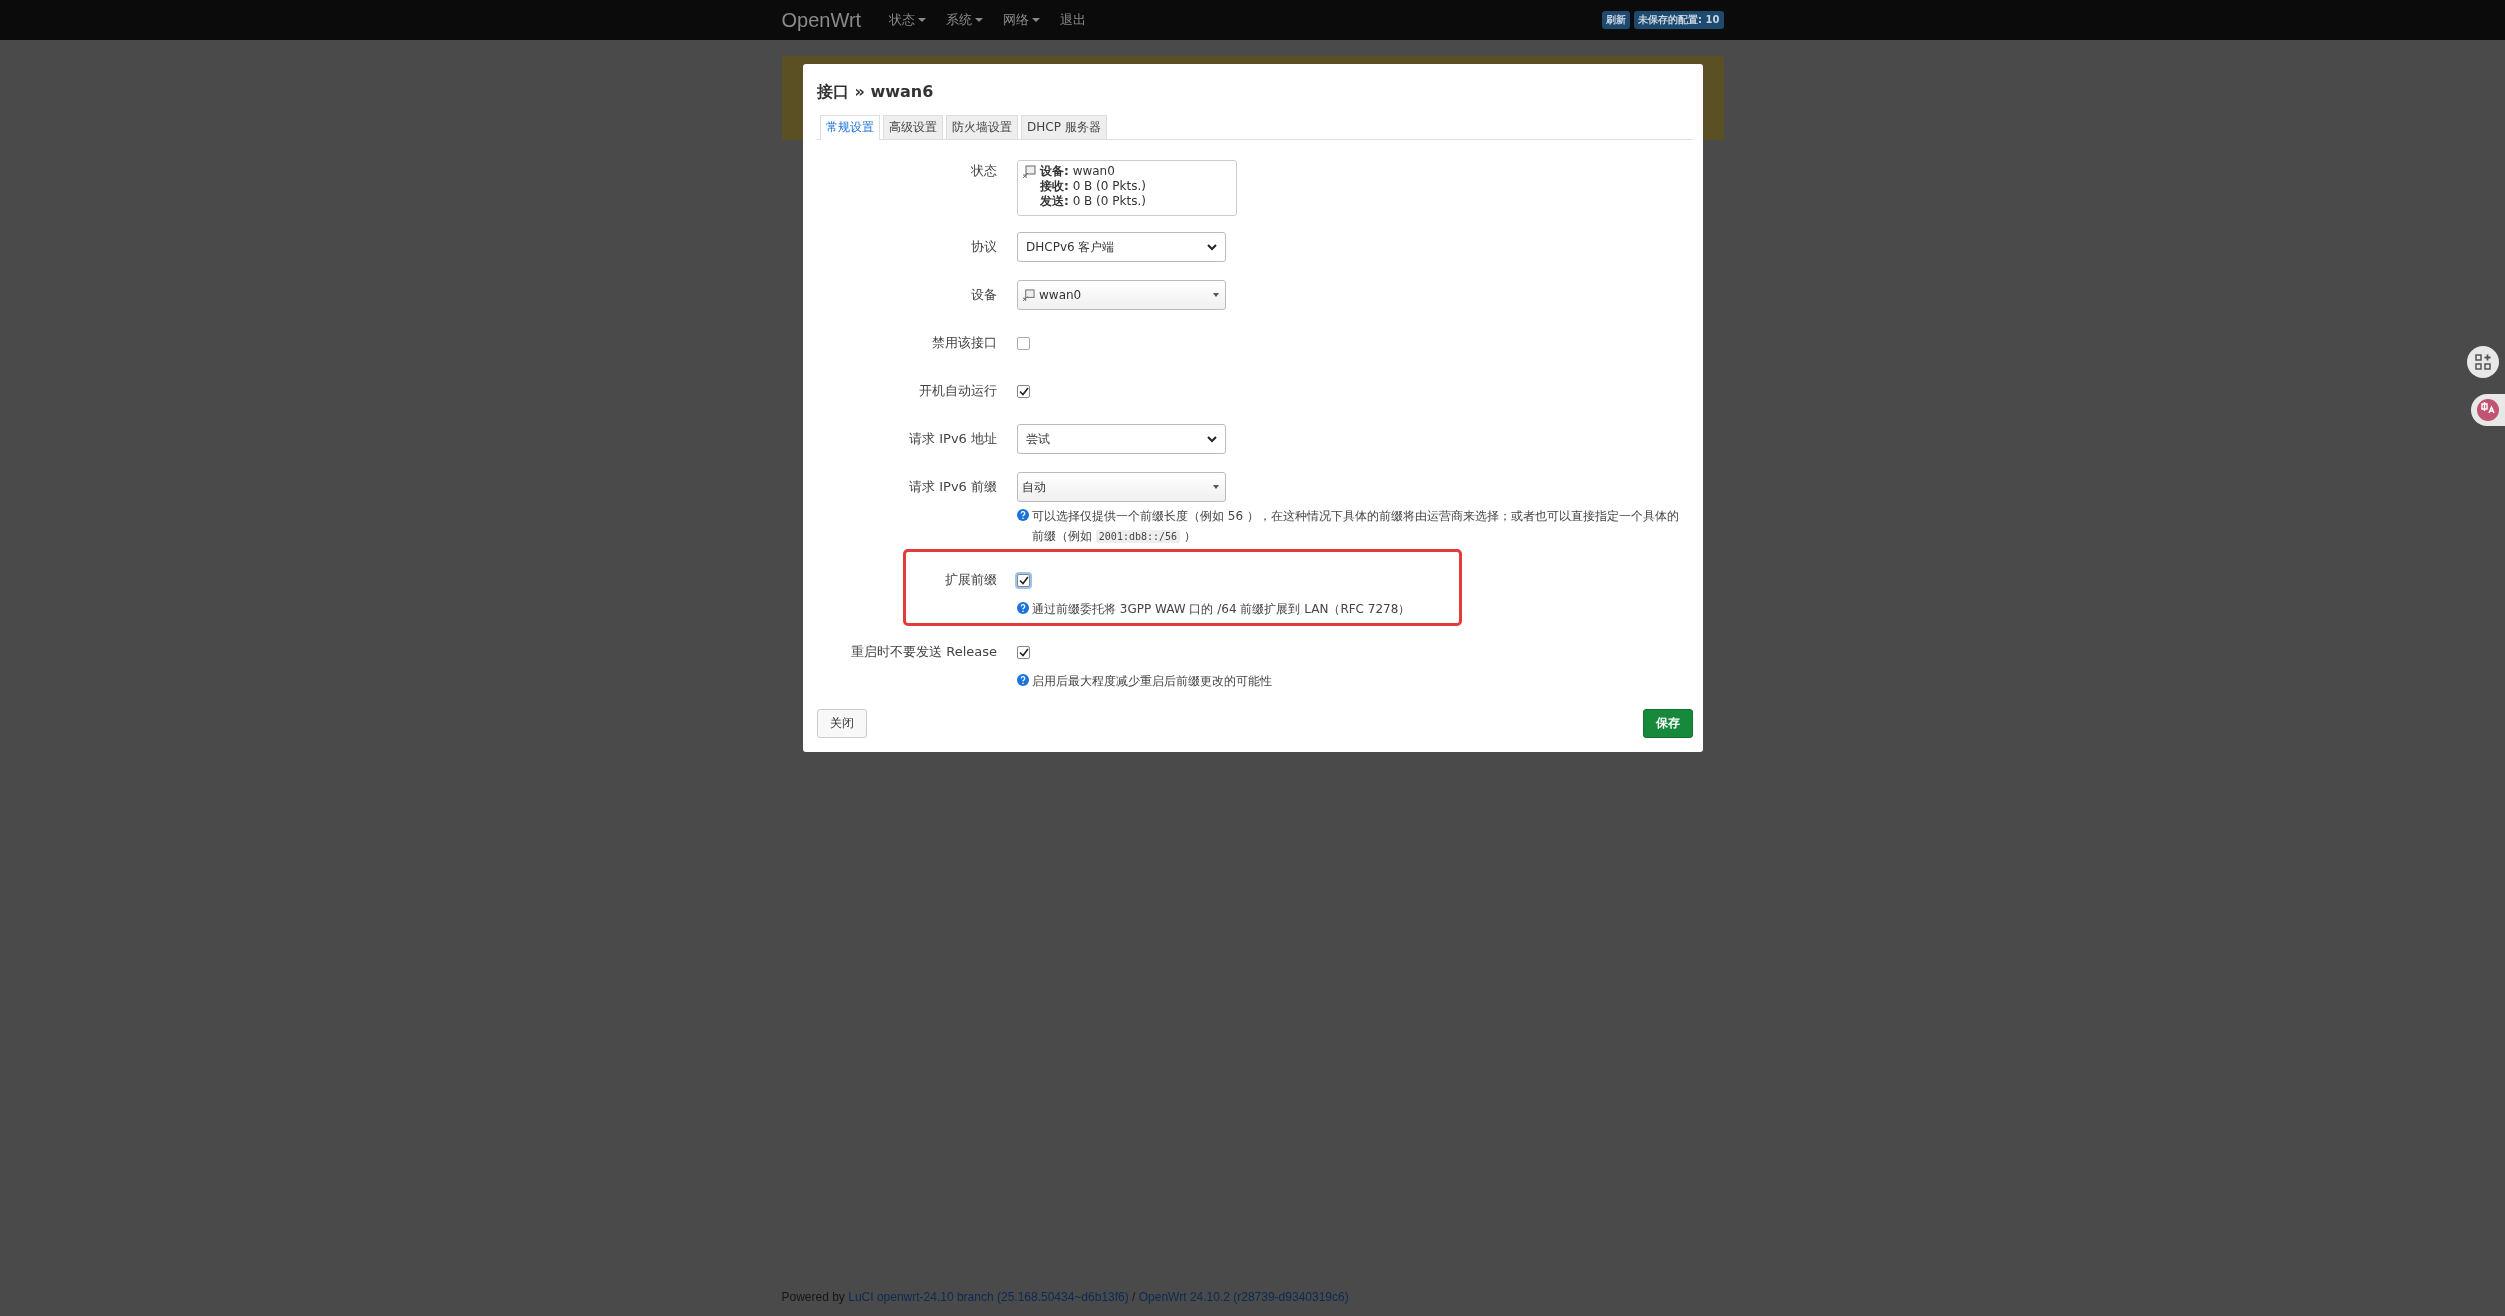  I want to click on field-label: 请求 IPv6 地址, so click(953, 439).